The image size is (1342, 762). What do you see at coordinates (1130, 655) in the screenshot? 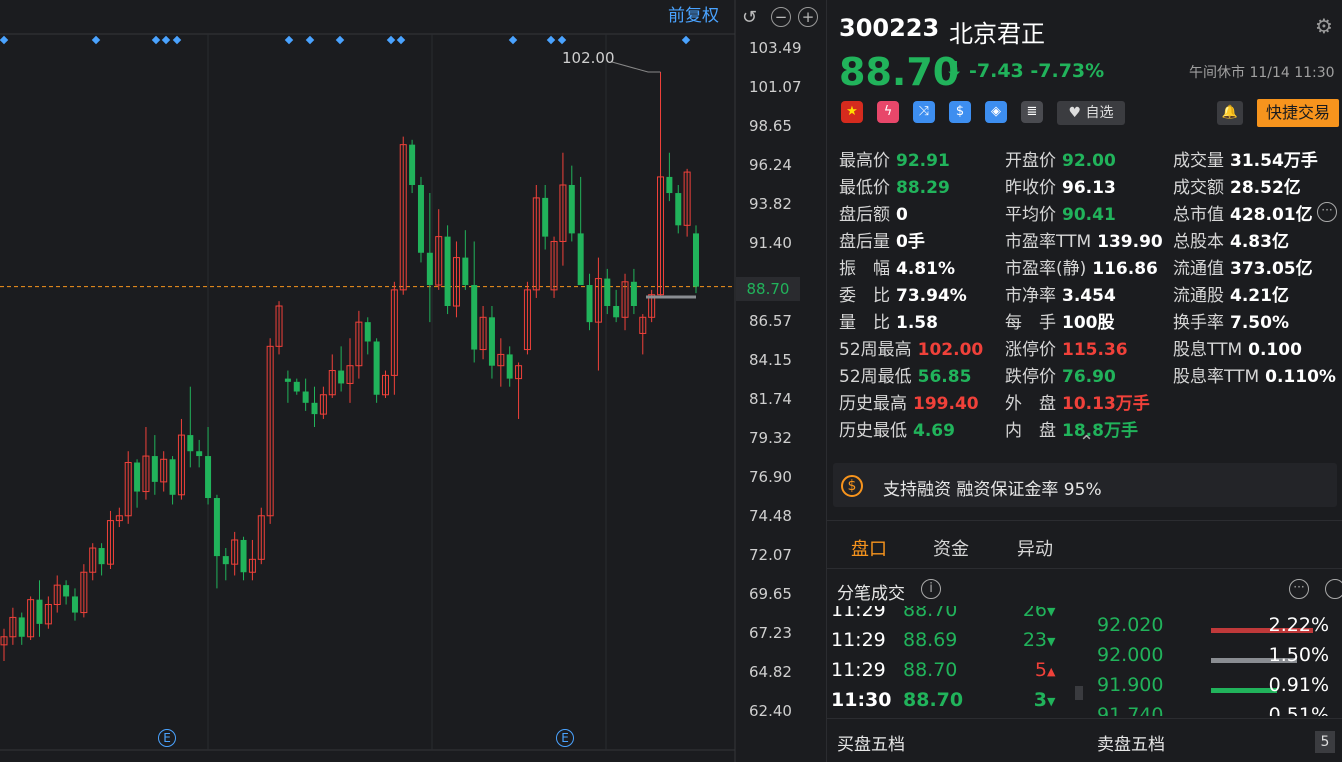
I see `order-price: 92.000` at bounding box center [1130, 655].